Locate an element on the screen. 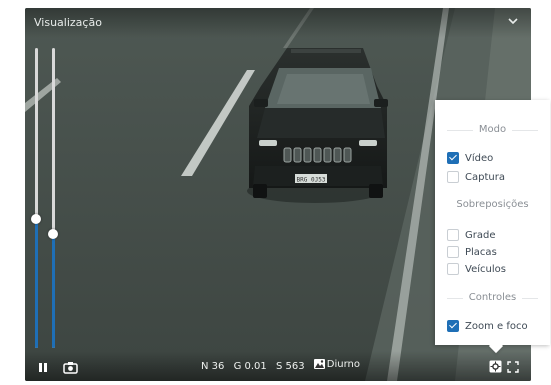  fullscreen-icon is located at coordinates (513, 367).